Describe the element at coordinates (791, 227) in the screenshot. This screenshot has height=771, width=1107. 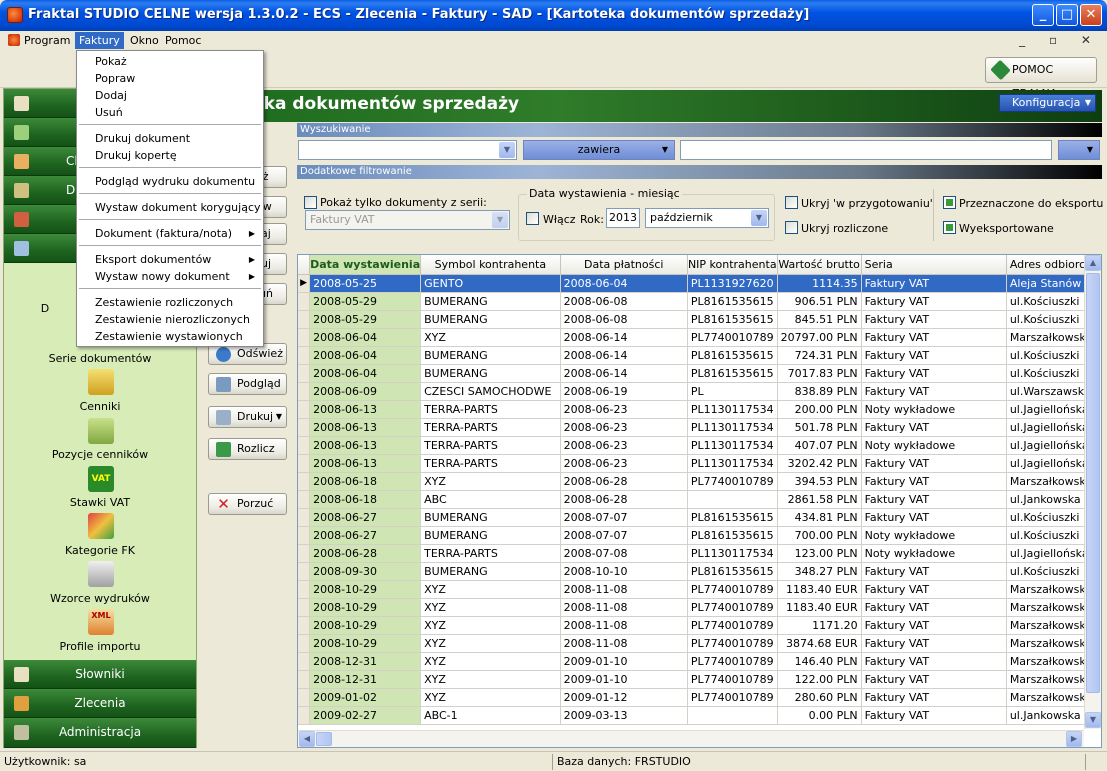
I see `hide-settled-checkbox` at that location.